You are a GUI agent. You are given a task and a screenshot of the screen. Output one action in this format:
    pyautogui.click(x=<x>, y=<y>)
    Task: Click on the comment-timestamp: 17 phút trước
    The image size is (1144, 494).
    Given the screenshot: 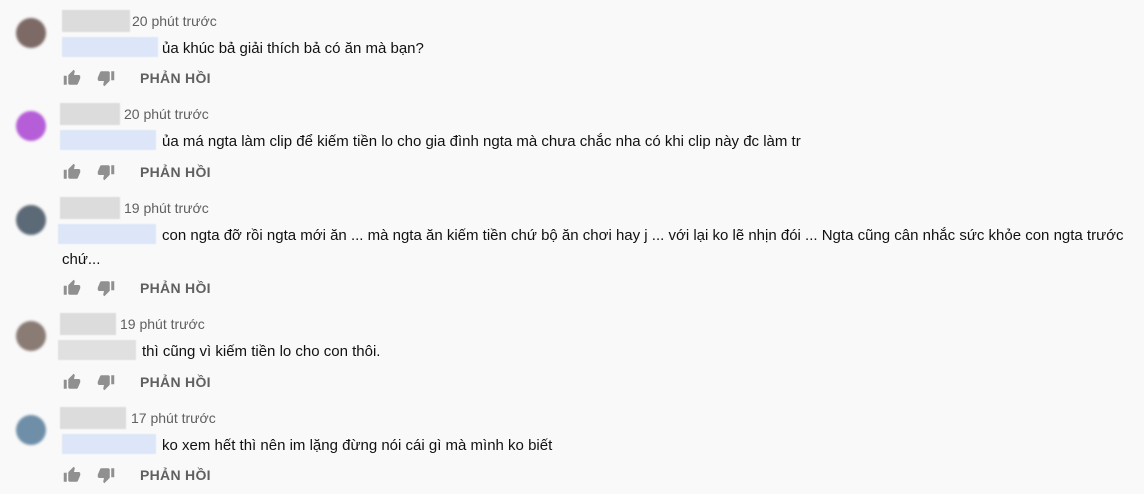 What is the action you would take?
    pyautogui.click(x=173, y=418)
    